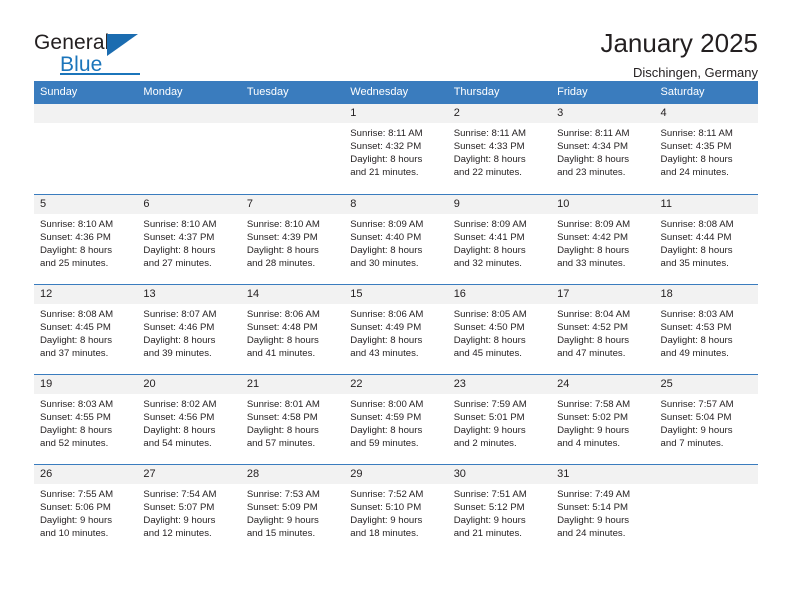  Describe the element at coordinates (591, 173) in the screenshot. I see `daylight-duration-line2: and 23 minutes.` at that location.